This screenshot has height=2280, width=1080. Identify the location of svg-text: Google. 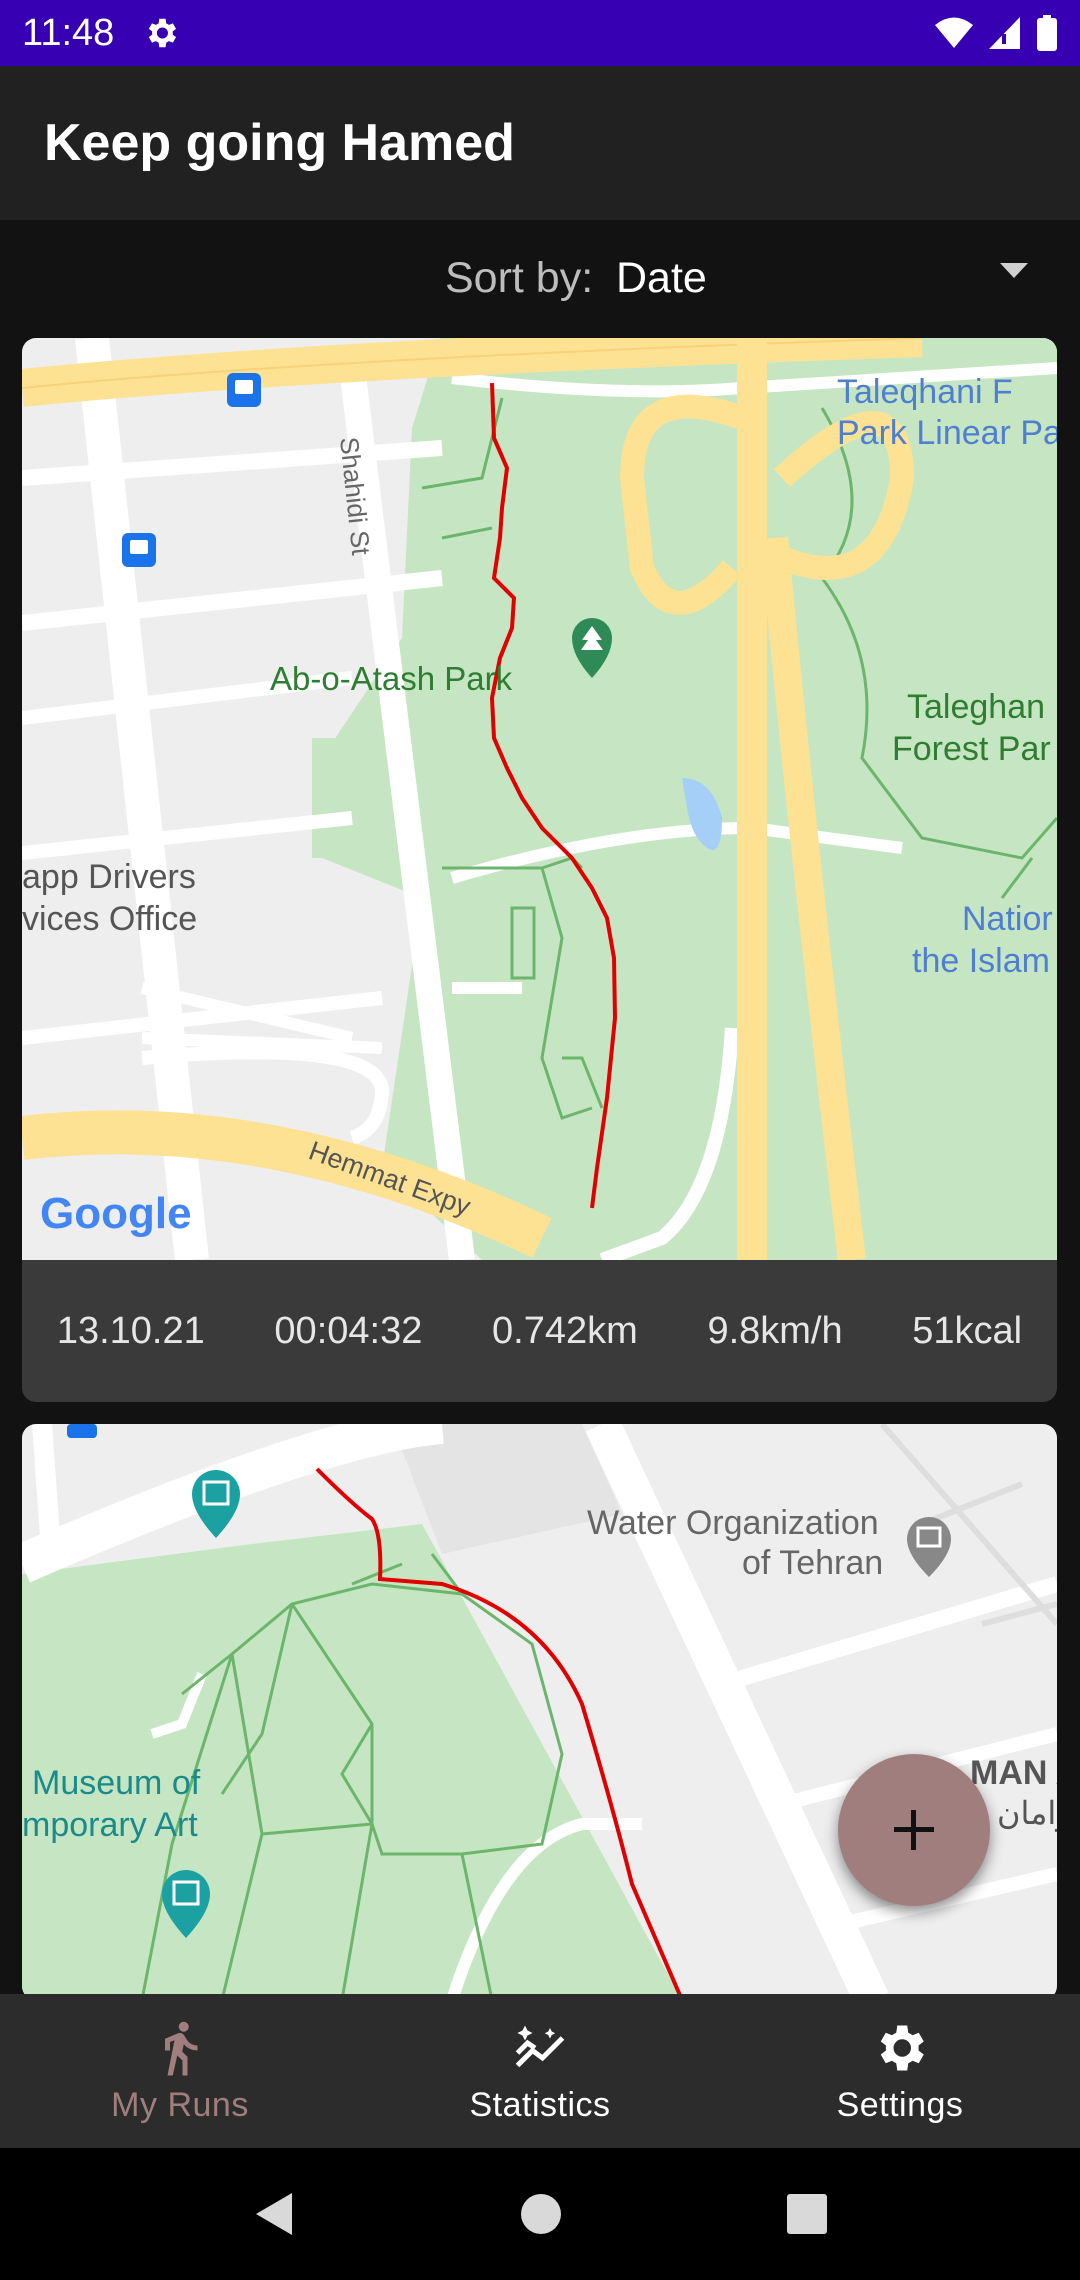
(116, 1213).